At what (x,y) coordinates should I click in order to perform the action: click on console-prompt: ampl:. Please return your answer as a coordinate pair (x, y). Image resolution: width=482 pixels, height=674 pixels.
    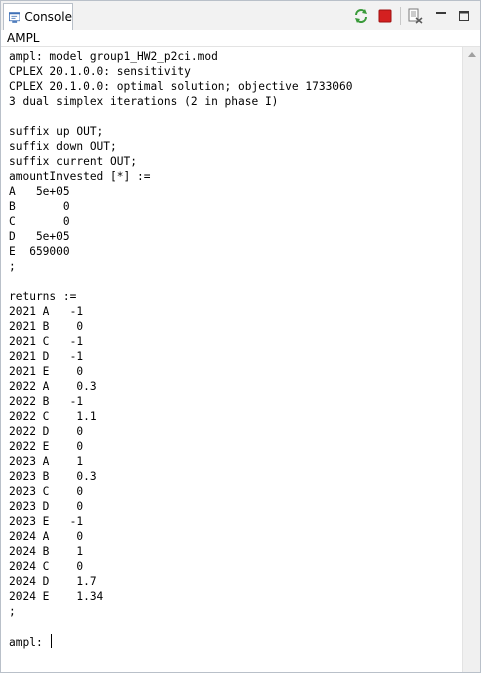
    Looking at the image, I should click on (29, 642).